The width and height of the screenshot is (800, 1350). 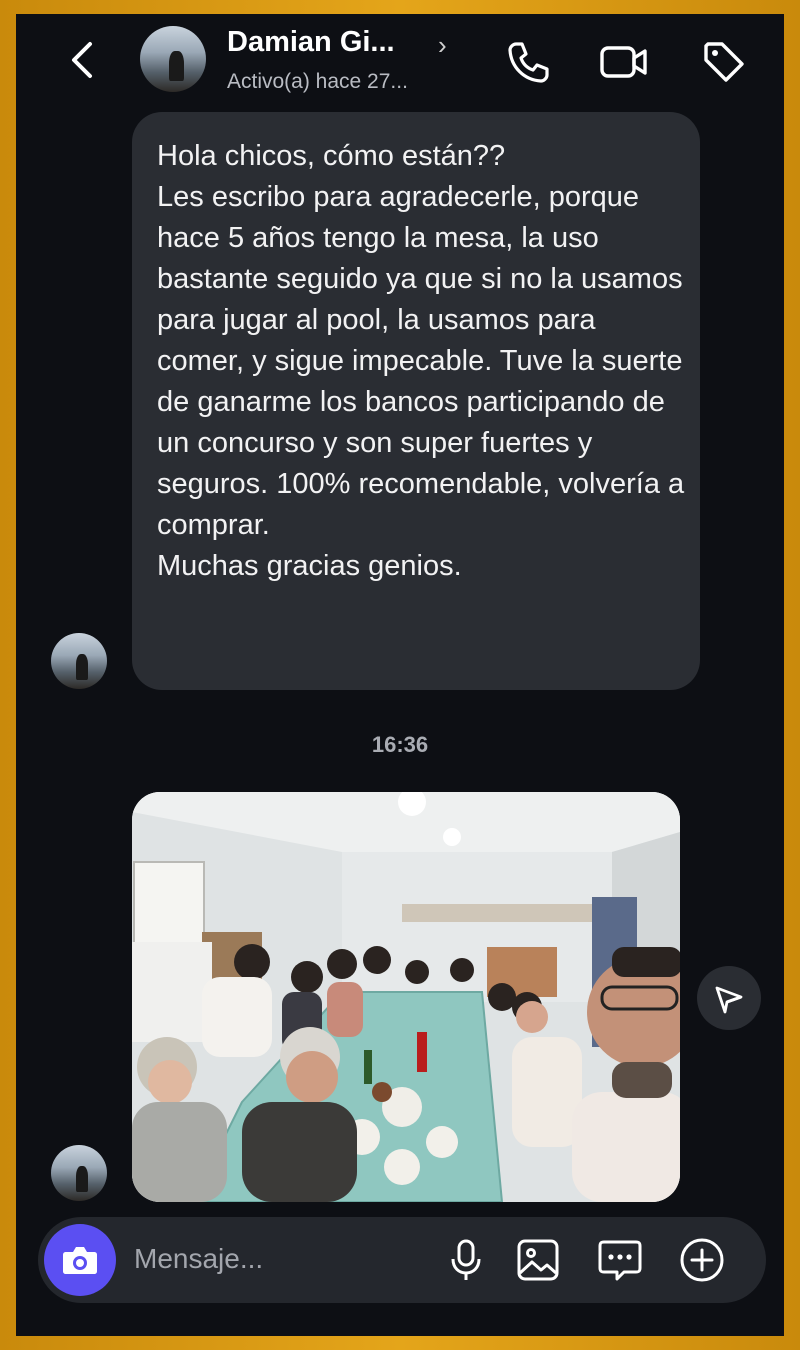 I want to click on phone-icon, so click(x=528, y=62).